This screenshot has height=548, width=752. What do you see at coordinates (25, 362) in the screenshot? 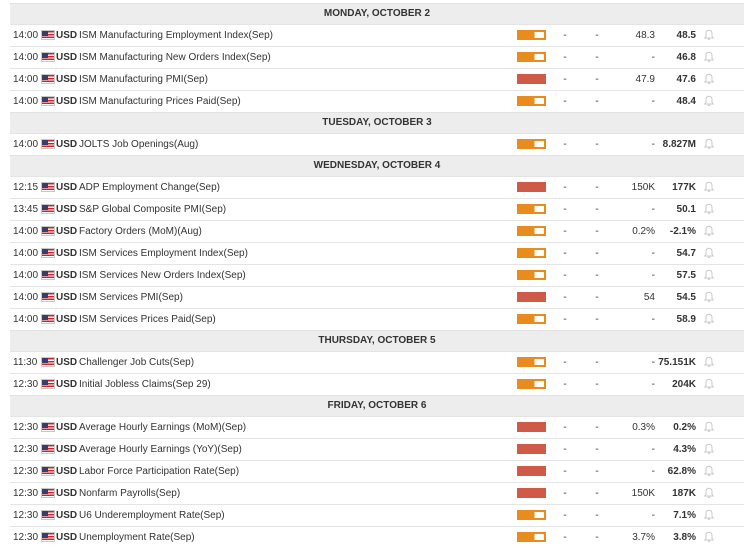
I see `event-time: 11:30` at bounding box center [25, 362].